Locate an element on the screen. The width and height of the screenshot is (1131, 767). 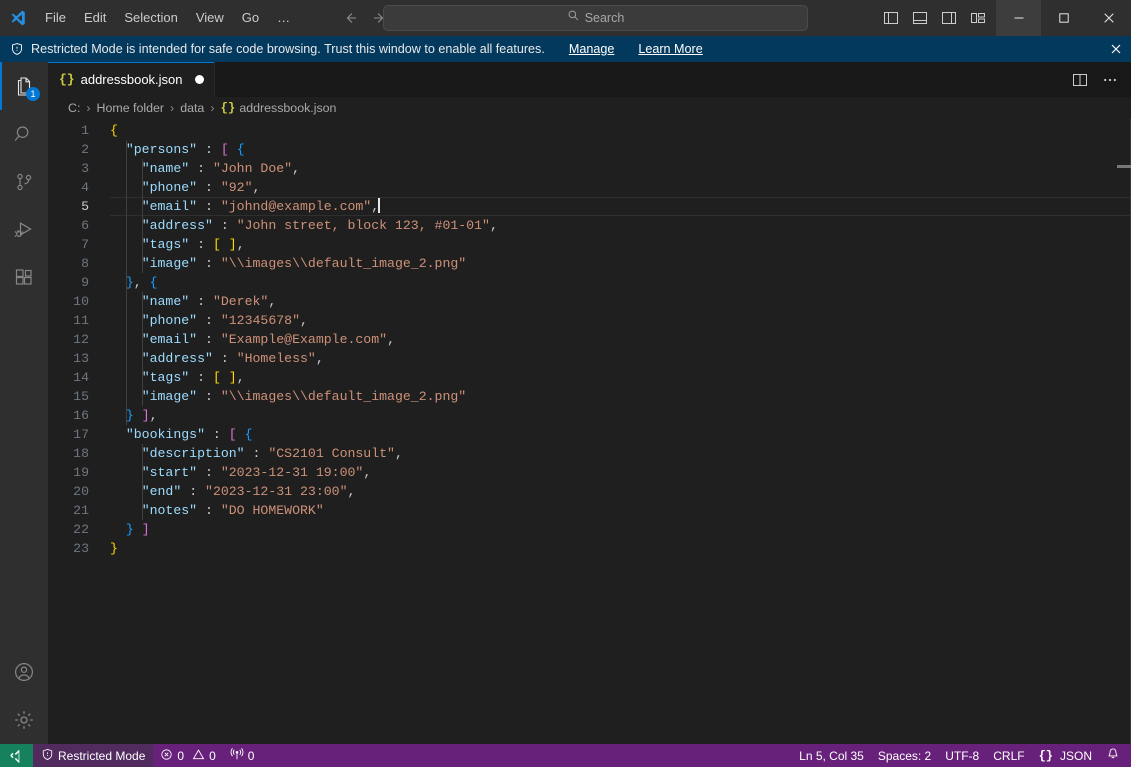
sidebar-item-settings is located at coordinates (24, 720).